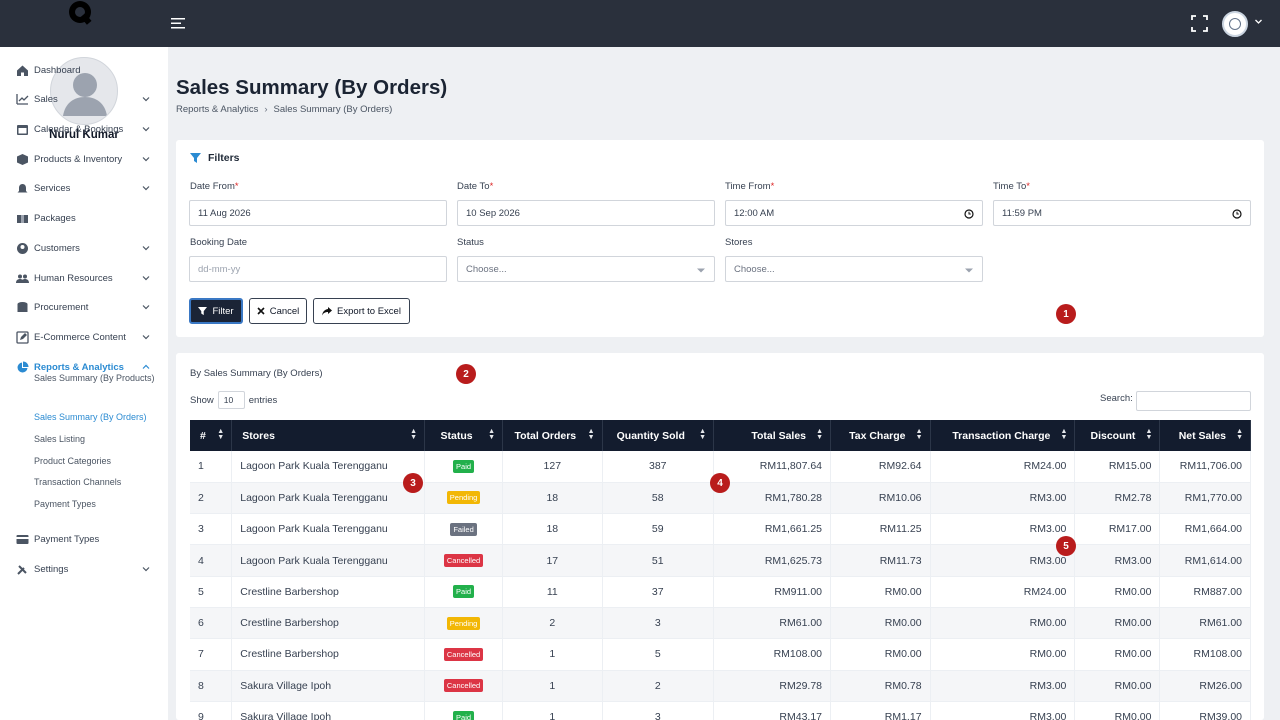 The image size is (1280, 720). I want to click on export-excel-button: Export to Excel, so click(361, 311).